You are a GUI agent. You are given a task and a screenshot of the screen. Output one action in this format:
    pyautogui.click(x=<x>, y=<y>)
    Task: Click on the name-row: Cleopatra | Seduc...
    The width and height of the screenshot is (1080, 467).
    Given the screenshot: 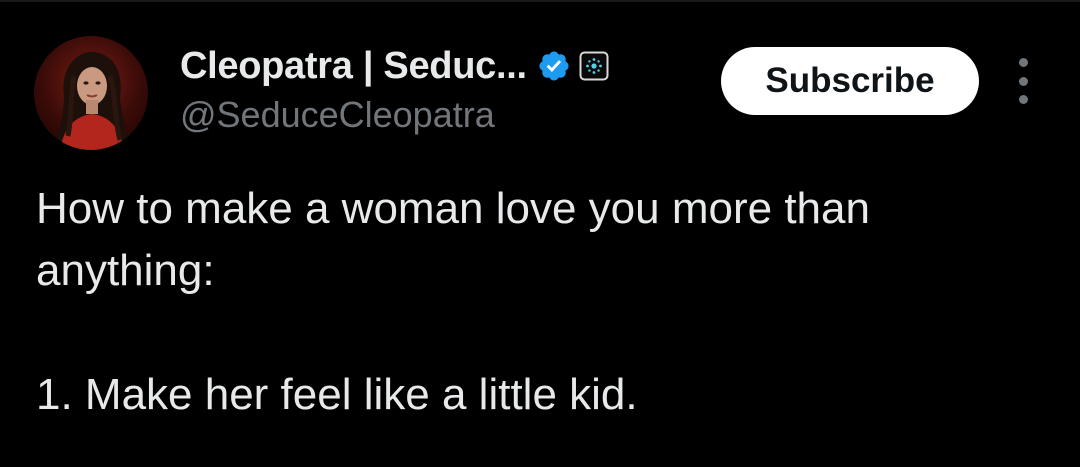 What is the action you would take?
    pyautogui.click(x=440, y=66)
    